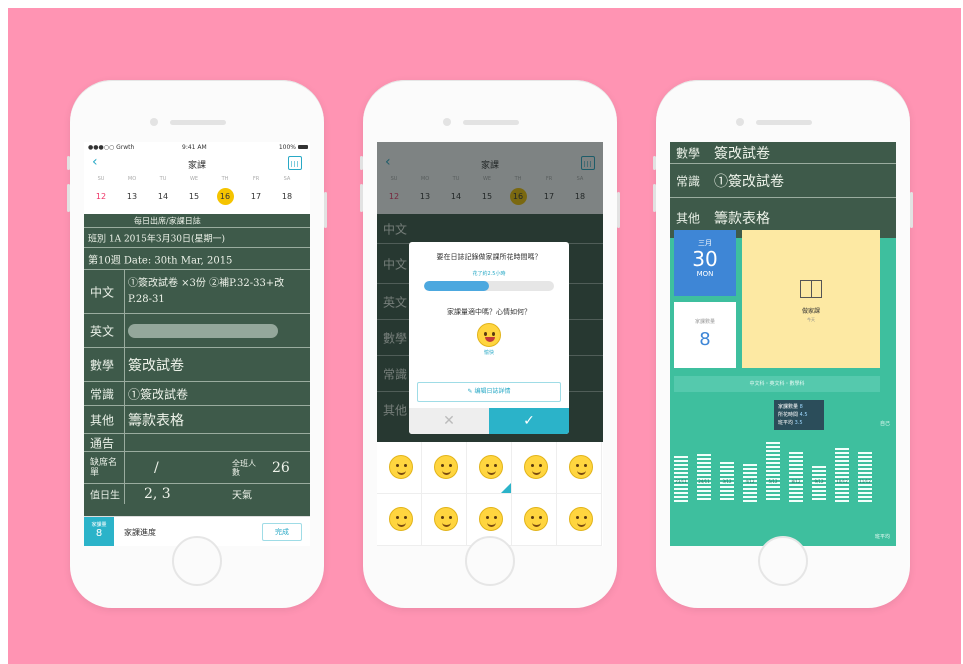 This screenshot has height=664, width=963. What do you see at coordinates (111, 147) in the screenshot?
I see `carrier-label: ●●●○○ Grwth` at bounding box center [111, 147].